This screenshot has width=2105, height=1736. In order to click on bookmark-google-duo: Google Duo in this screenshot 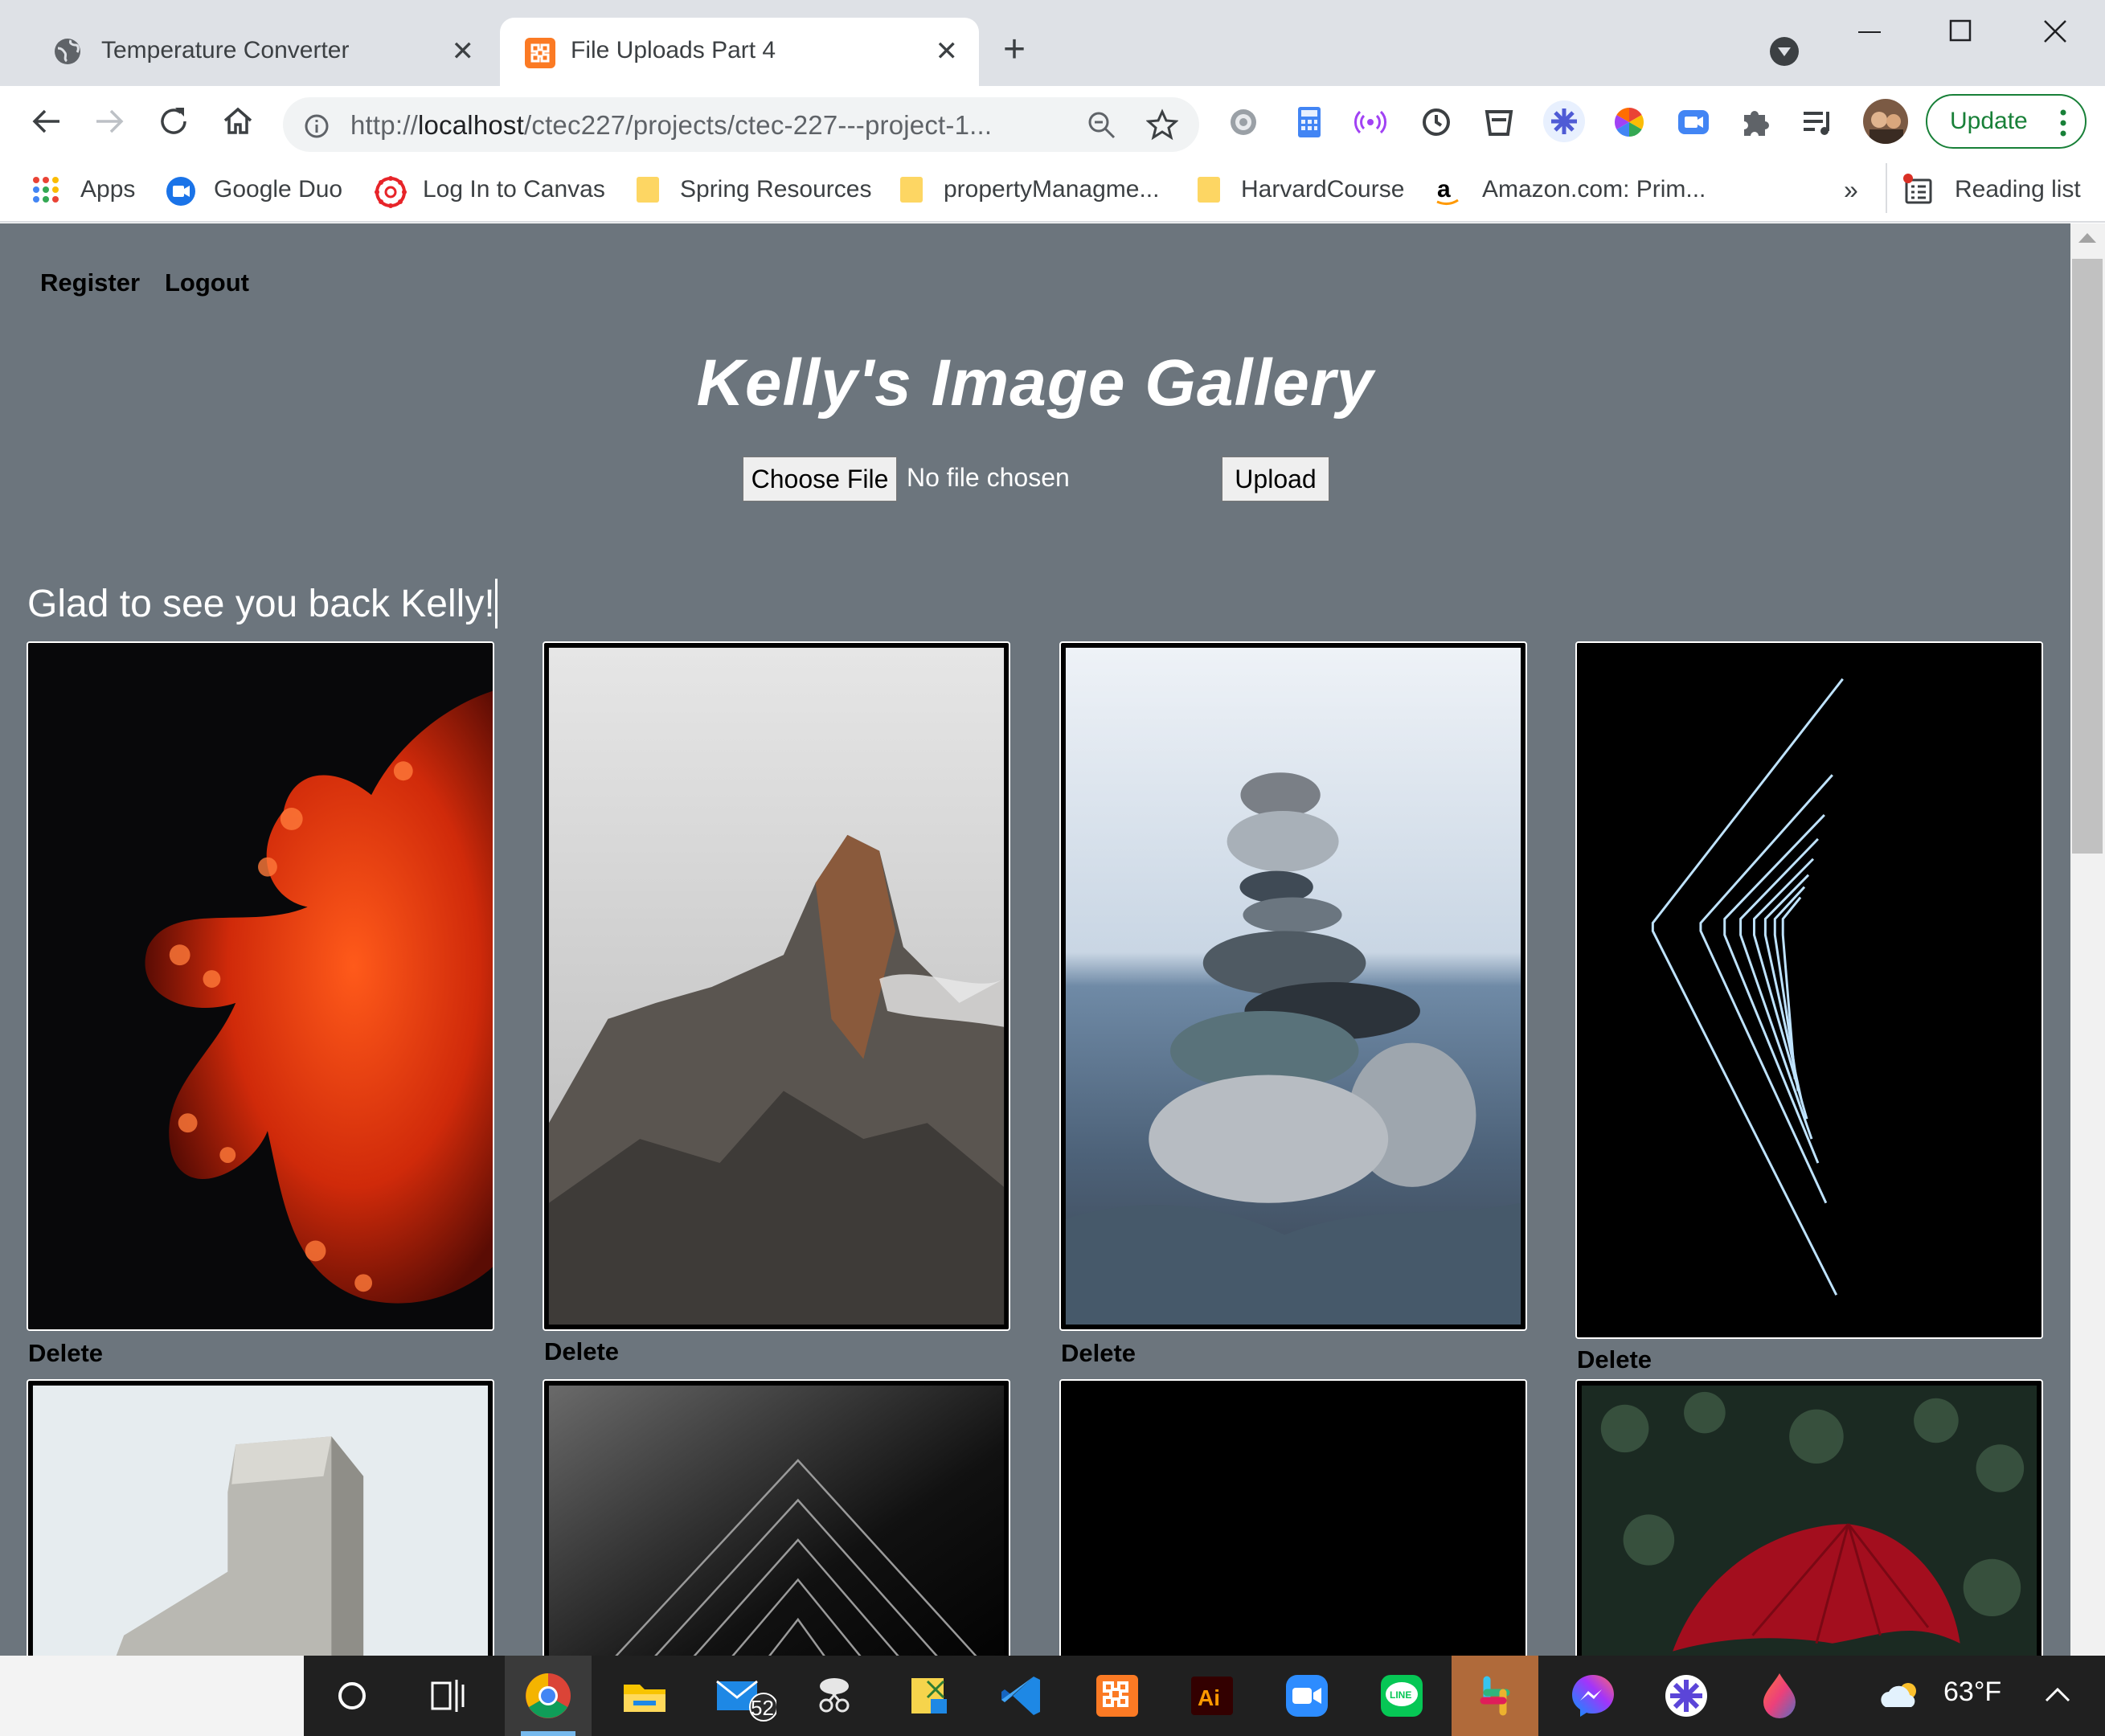, I will do `click(254, 189)`.